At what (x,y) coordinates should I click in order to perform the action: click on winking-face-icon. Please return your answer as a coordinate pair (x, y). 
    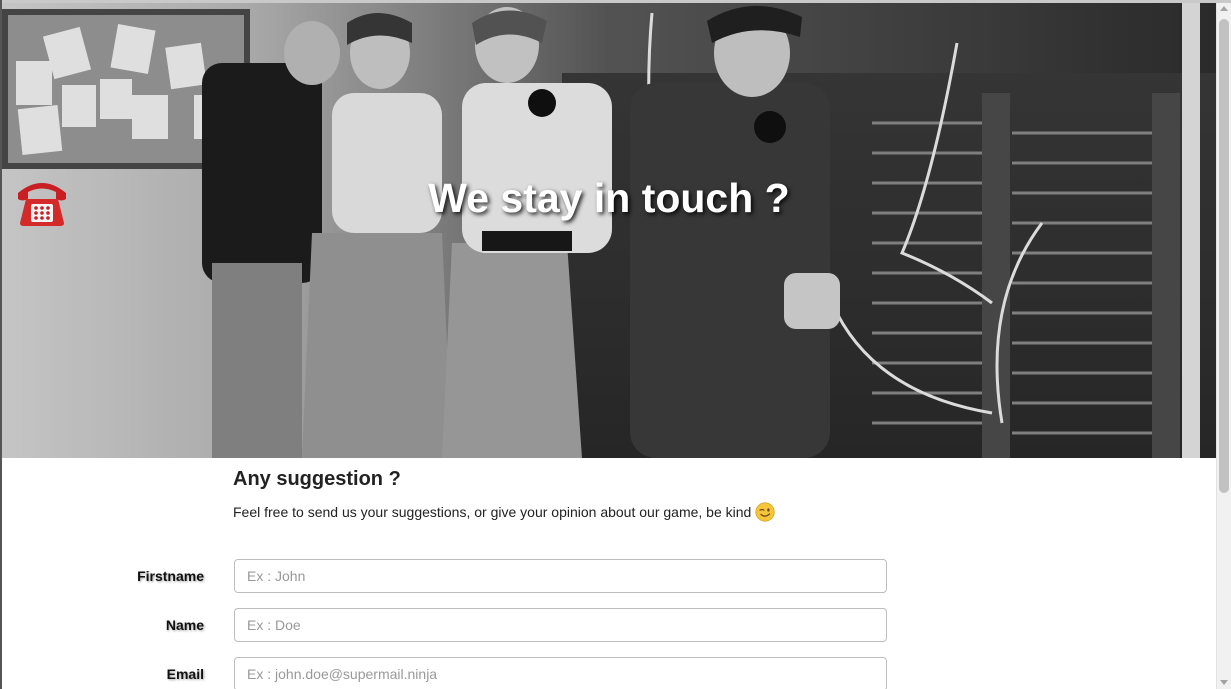
    Looking at the image, I should click on (765, 512).